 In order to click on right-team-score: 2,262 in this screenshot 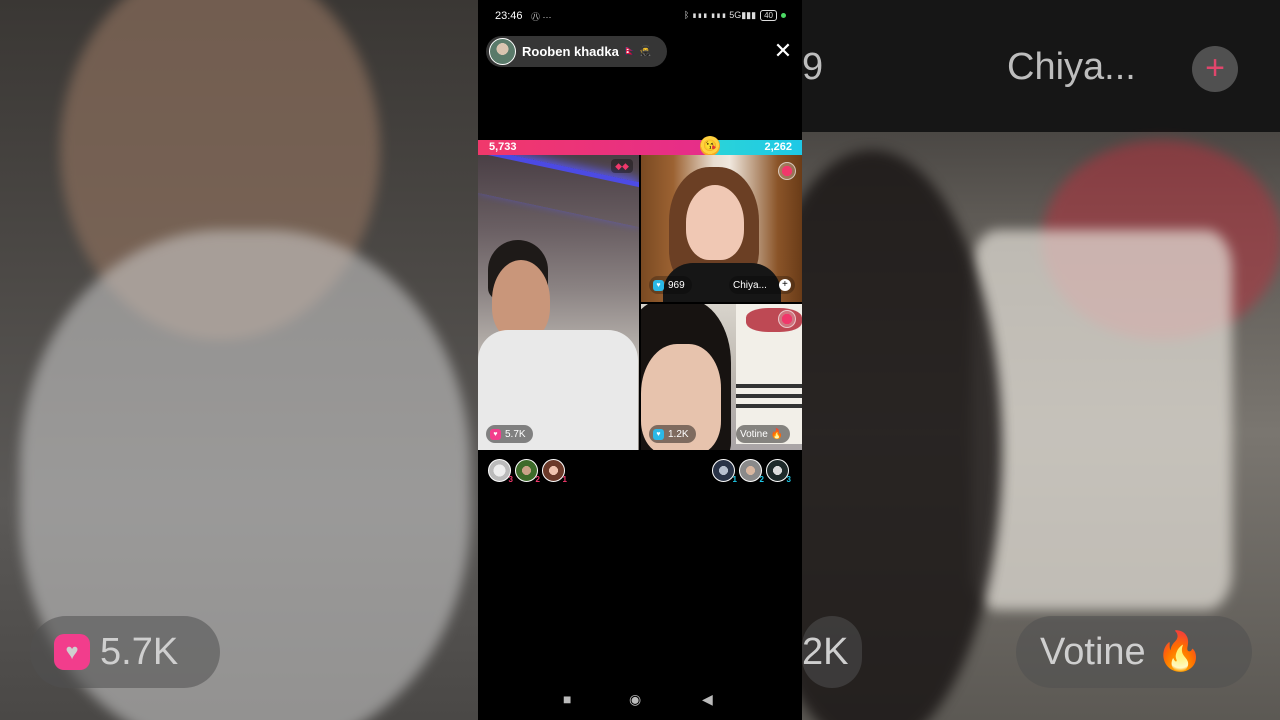, I will do `click(778, 147)`.